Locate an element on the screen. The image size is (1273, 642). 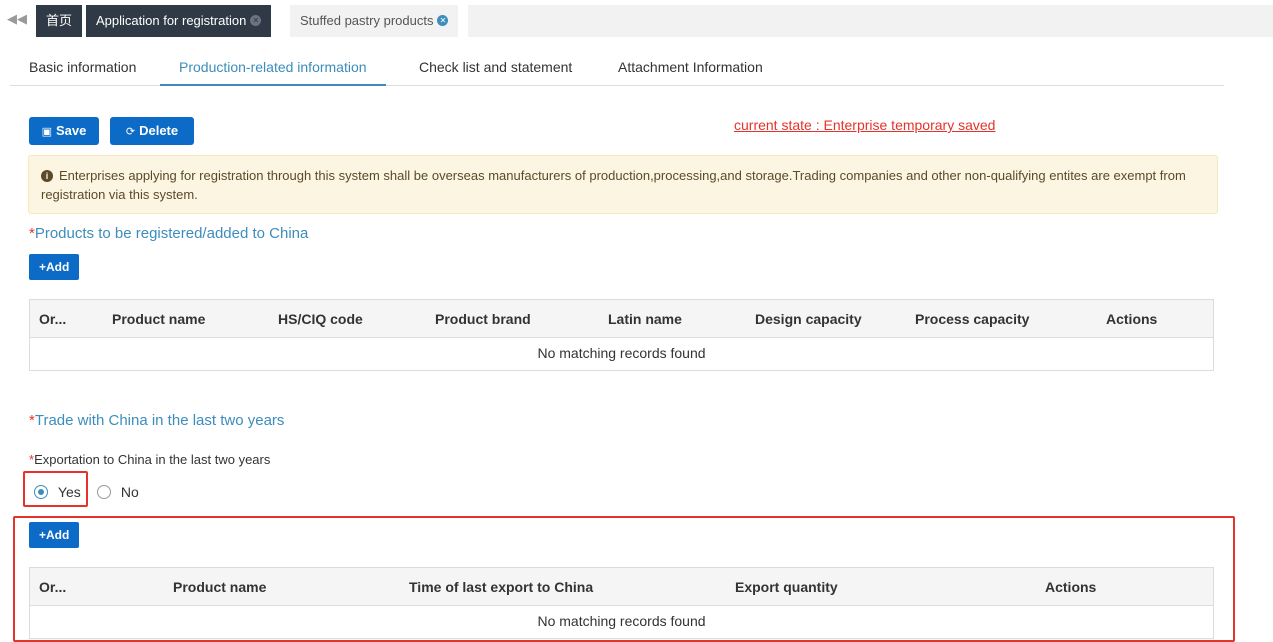
plus-icon: + is located at coordinates (43, 267).